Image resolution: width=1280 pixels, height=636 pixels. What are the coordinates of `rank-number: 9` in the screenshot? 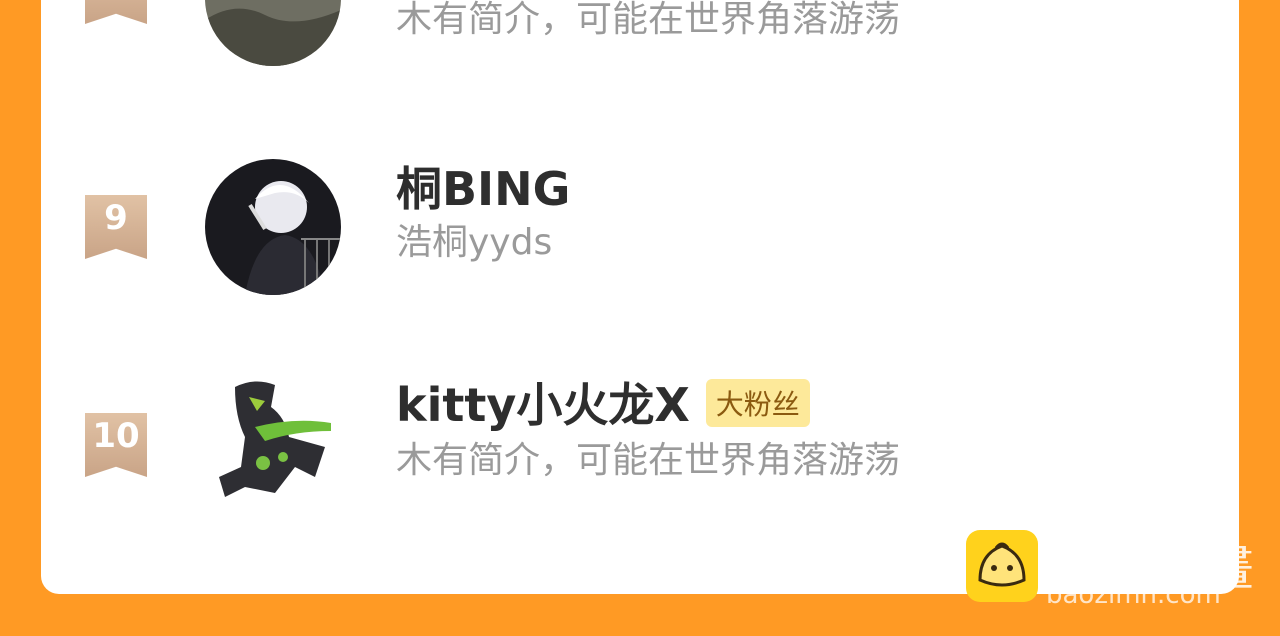 It's located at (116, 218).